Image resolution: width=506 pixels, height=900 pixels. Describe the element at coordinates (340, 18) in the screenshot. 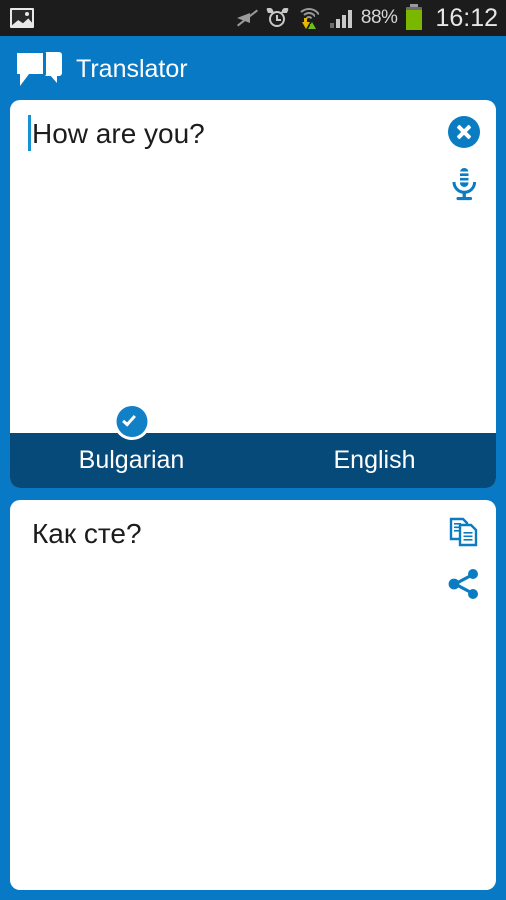

I see `signal-bars-icon` at that location.